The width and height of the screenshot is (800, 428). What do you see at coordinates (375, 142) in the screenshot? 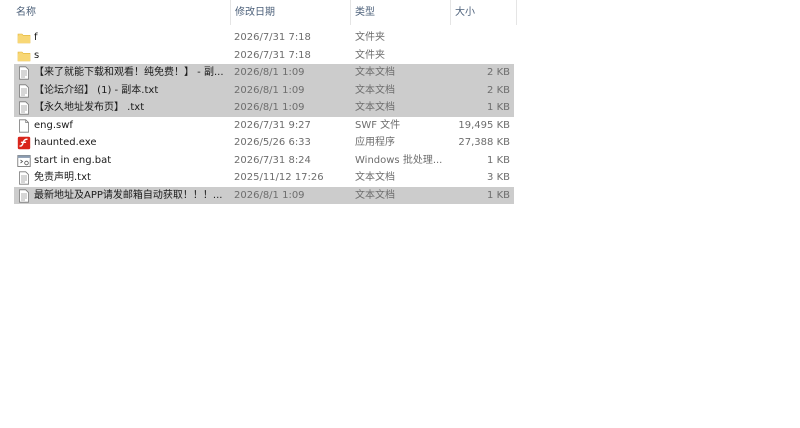
I see `file-type: 应用程序` at bounding box center [375, 142].